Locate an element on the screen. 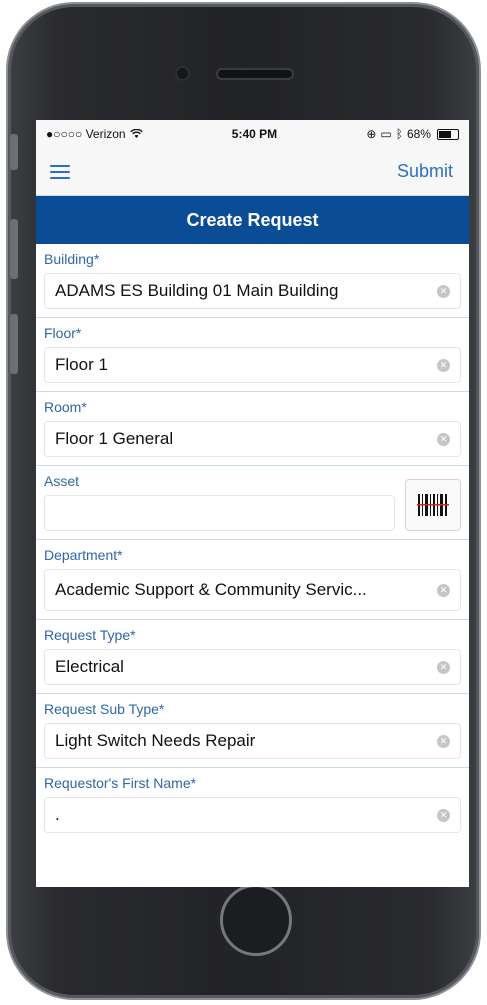  wifi-icon is located at coordinates (136, 133).